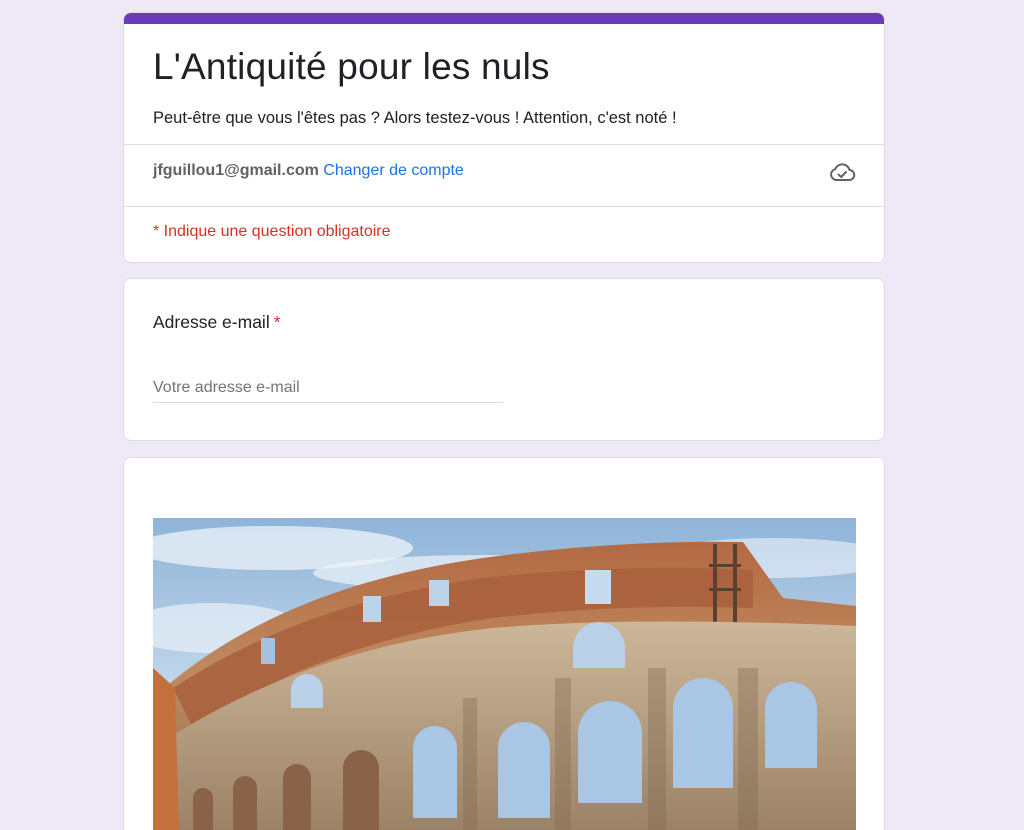 The height and width of the screenshot is (830, 1024). What do you see at coordinates (211, 322) in the screenshot?
I see `question-label: Adresse e-mail` at bounding box center [211, 322].